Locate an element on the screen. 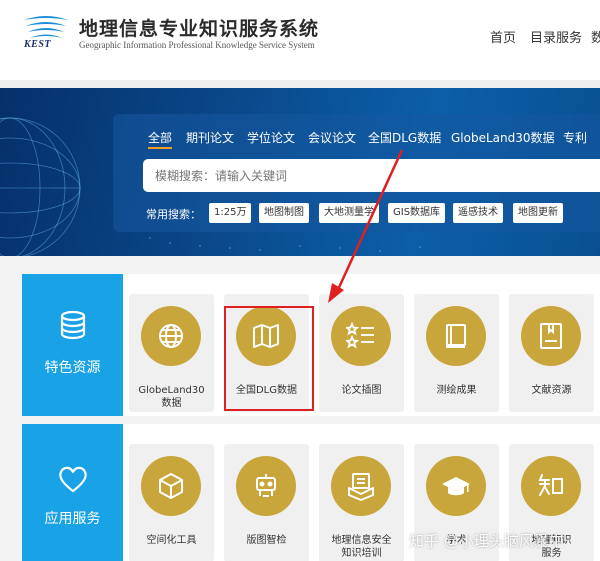 The image size is (600, 561). card-label-globeland30: GlobeLand30 数据 is located at coordinates (171, 397).